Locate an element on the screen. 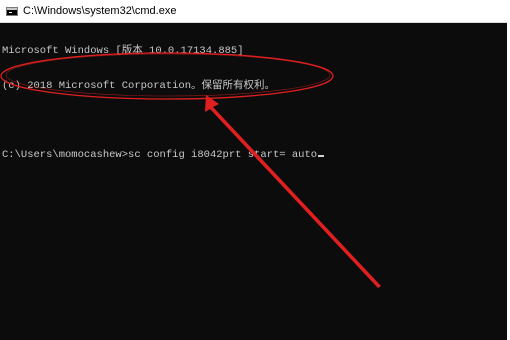 This screenshot has width=510, height=340. console-line-version: Microsoft Windows [版本 10.0.17134.885] is located at coordinates (123, 51).